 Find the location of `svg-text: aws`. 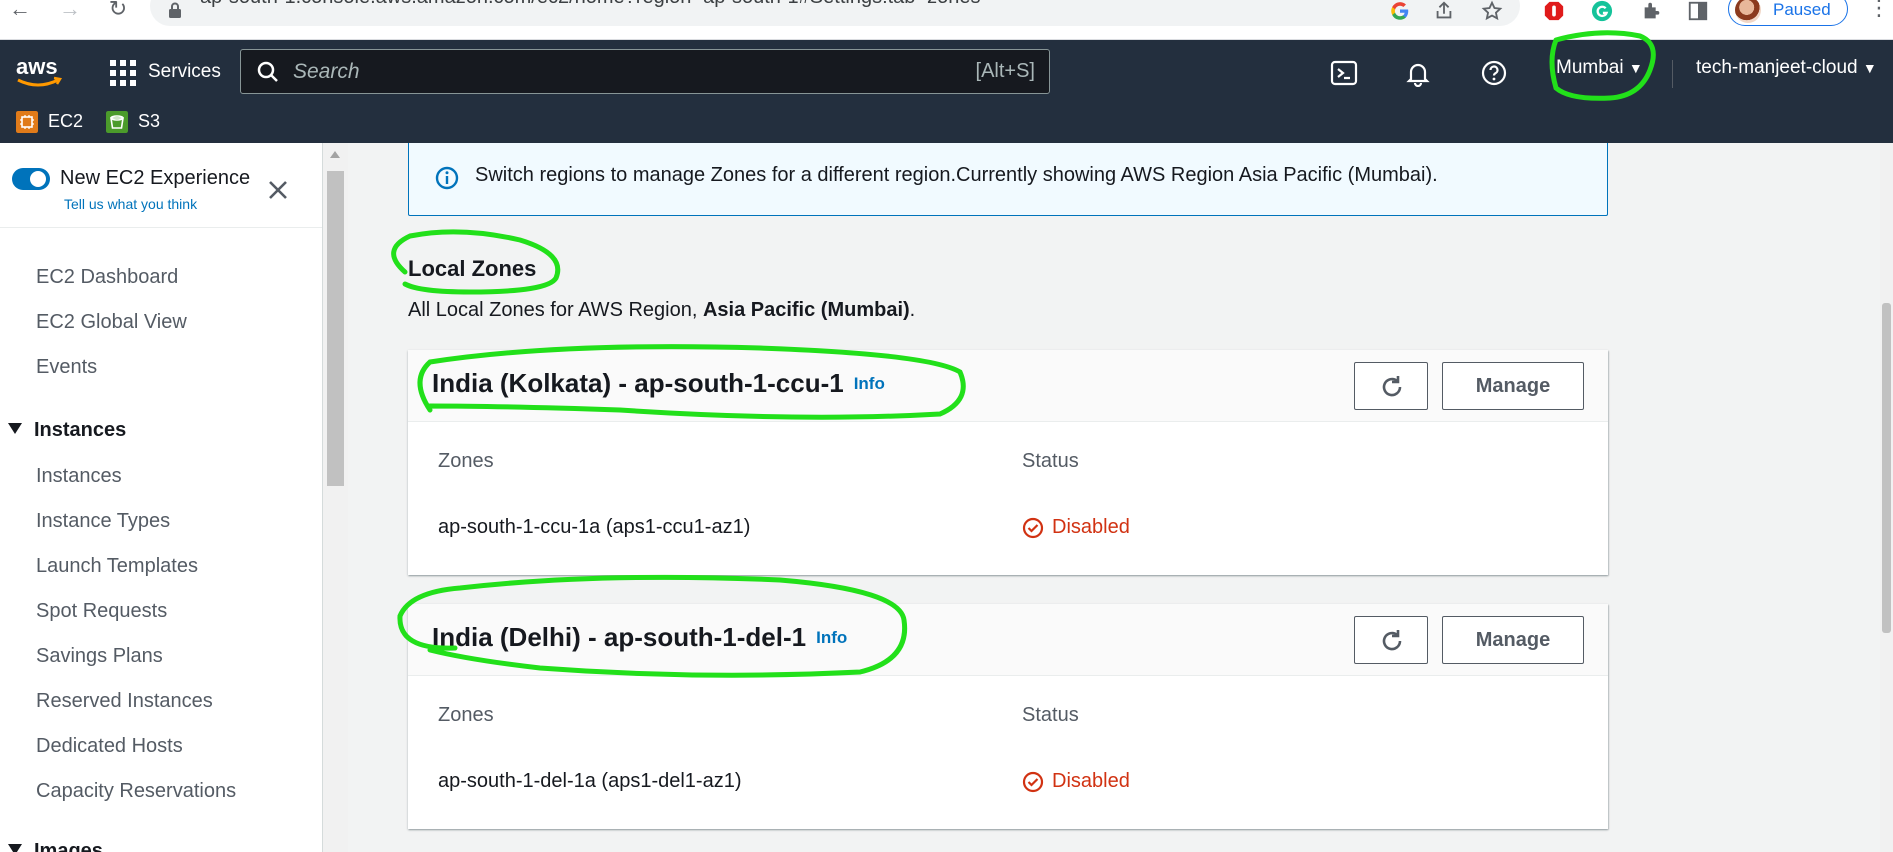

svg-text: aws is located at coordinates (37, 66).